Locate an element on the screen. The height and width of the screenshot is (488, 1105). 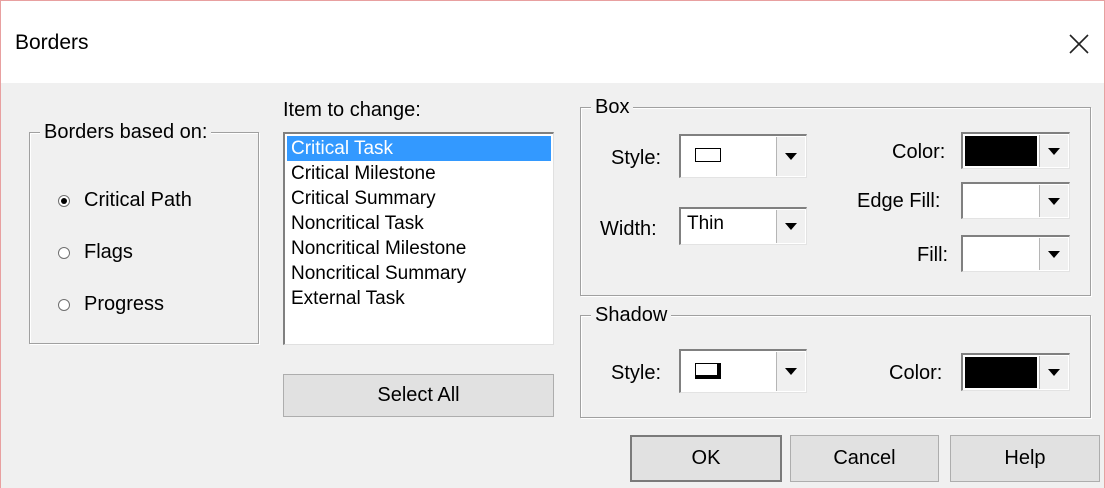
radio-label: Flags is located at coordinates (108, 252).